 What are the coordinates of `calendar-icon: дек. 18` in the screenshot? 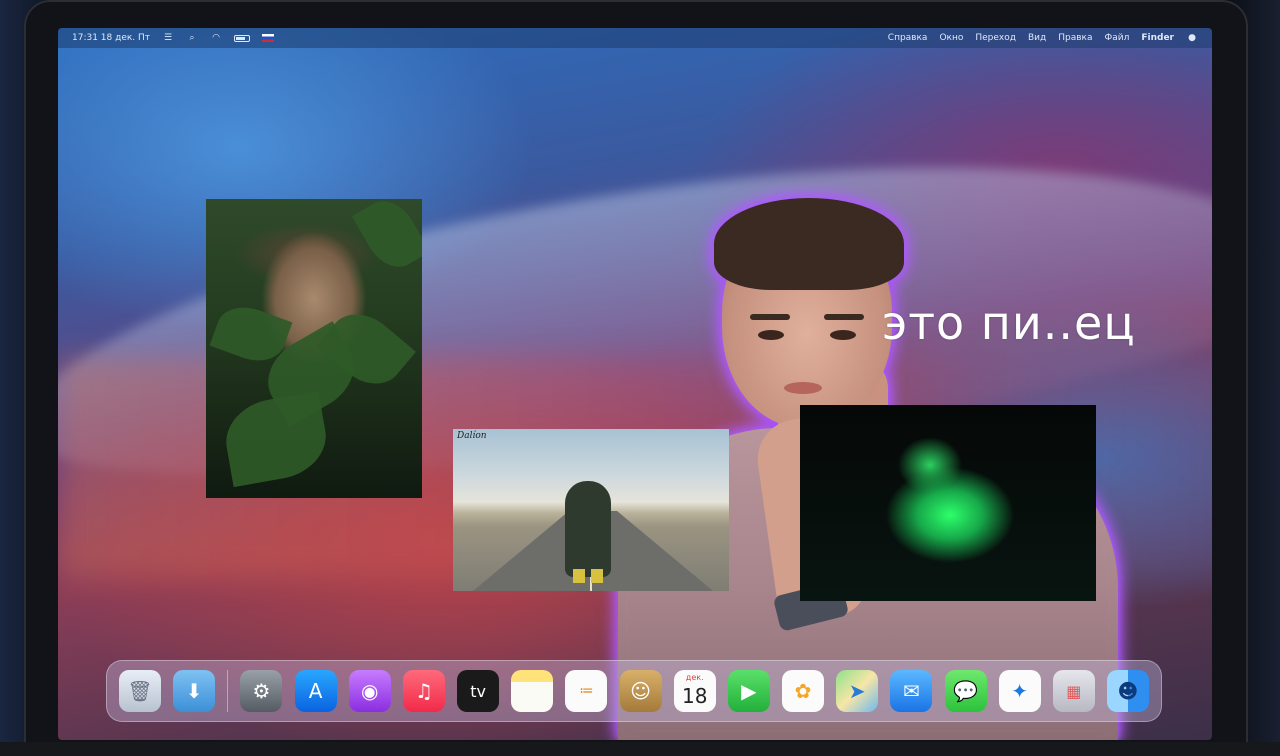 It's located at (694, 691).